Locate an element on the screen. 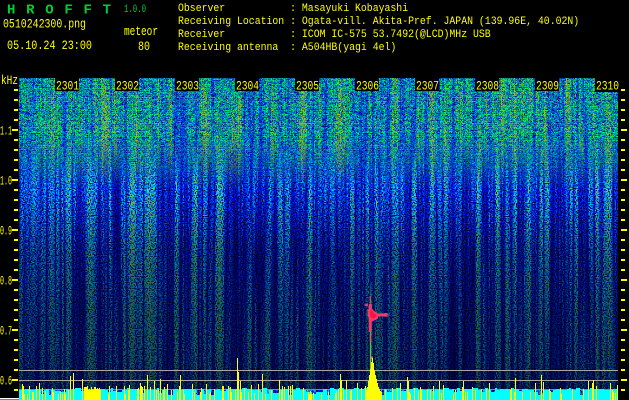 The image size is (629, 400). svg-text: 2305 is located at coordinates (307, 87).